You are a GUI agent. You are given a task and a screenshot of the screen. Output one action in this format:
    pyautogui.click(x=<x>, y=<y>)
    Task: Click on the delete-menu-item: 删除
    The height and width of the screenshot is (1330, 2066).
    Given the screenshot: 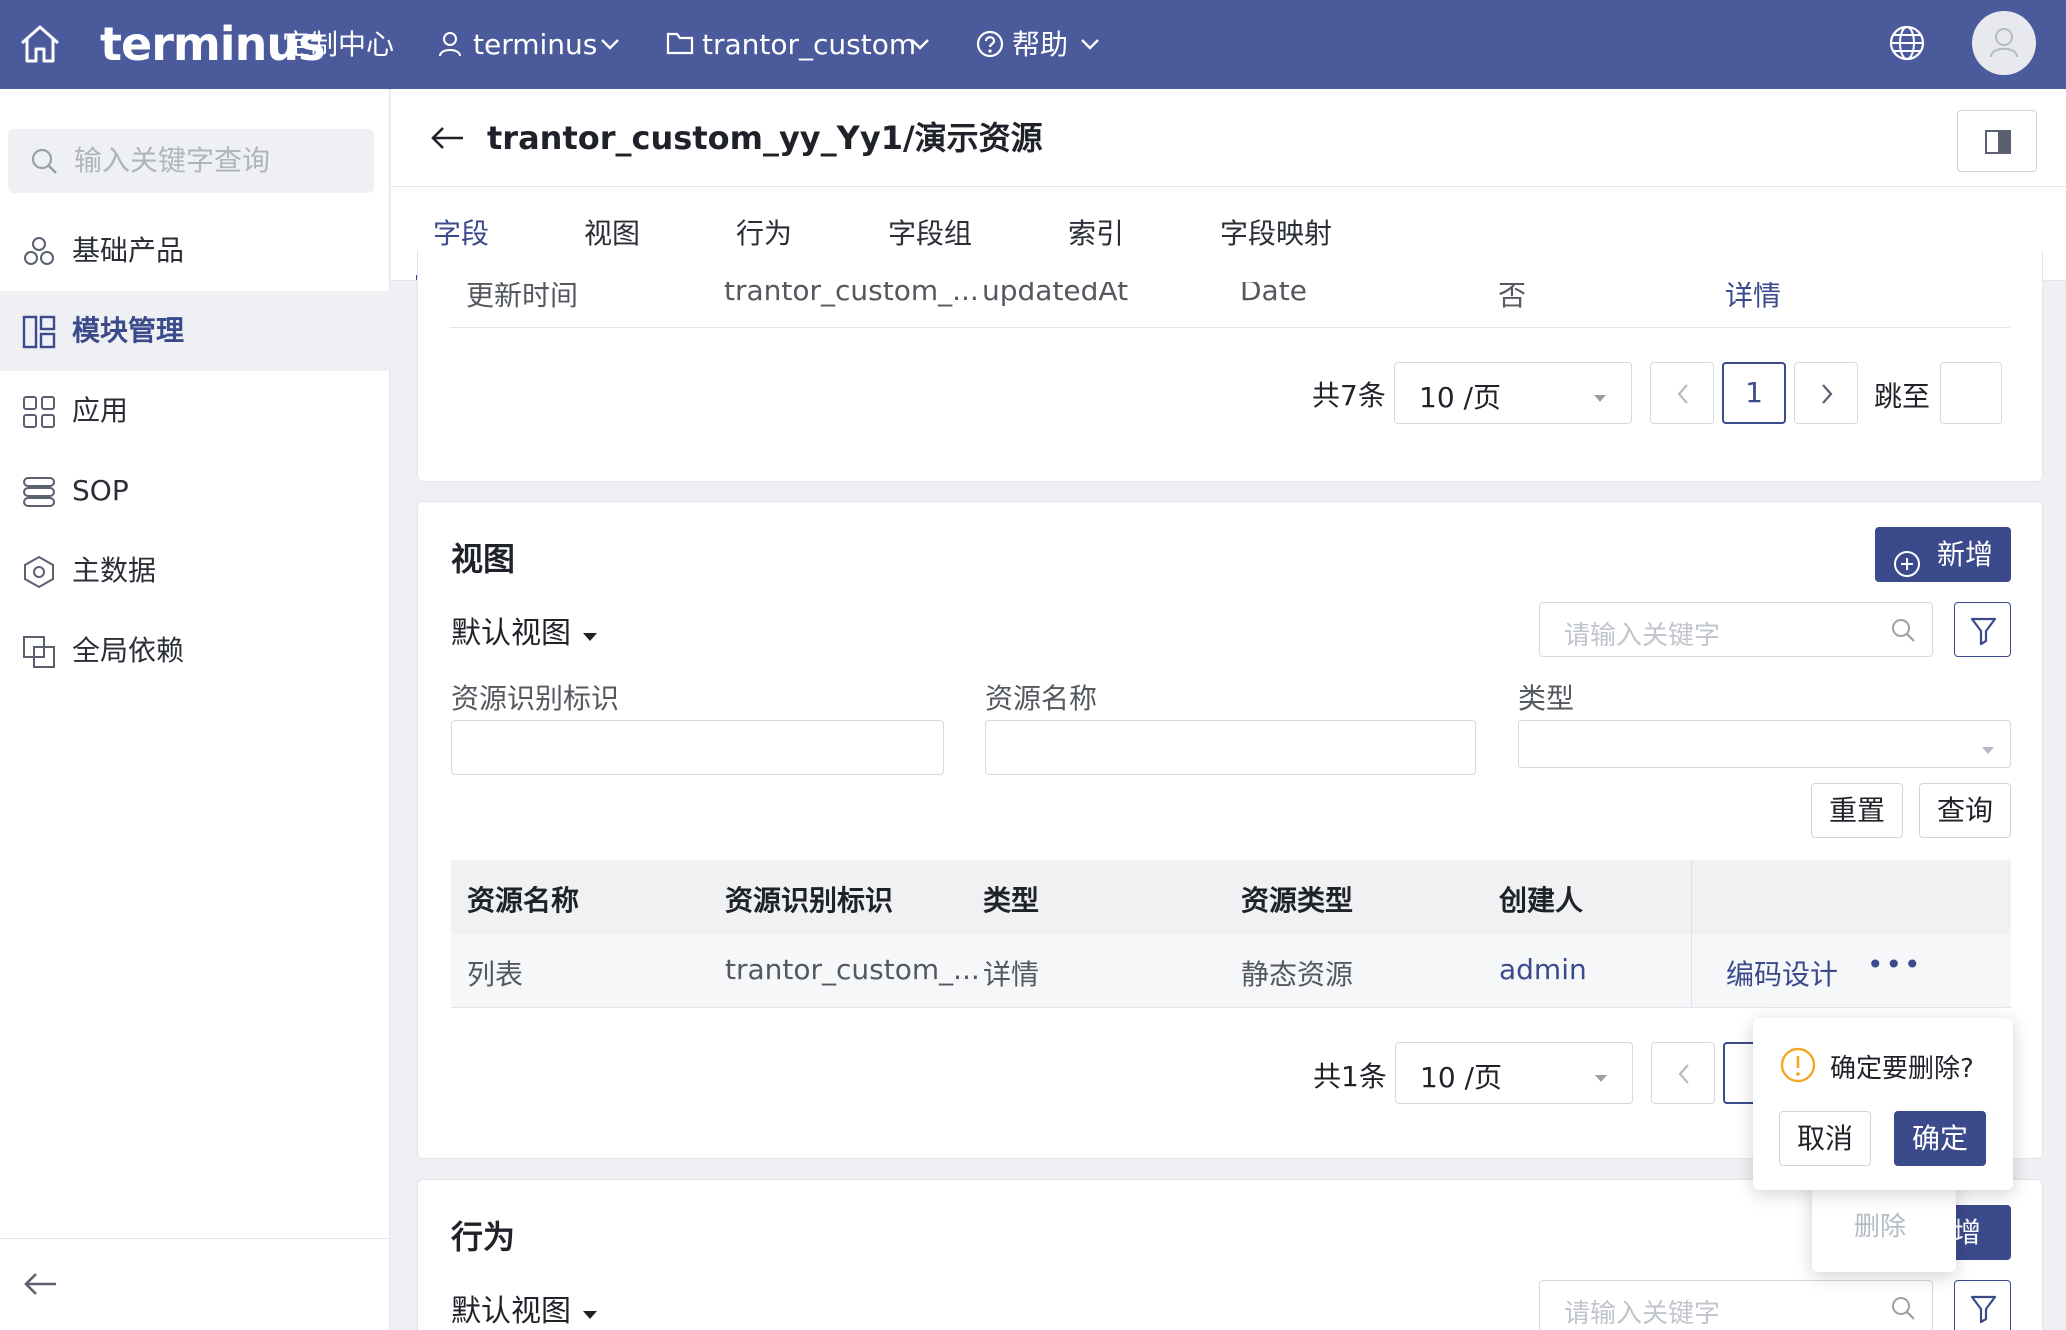 What is the action you would take?
    pyautogui.click(x=1880, y=1224)
    